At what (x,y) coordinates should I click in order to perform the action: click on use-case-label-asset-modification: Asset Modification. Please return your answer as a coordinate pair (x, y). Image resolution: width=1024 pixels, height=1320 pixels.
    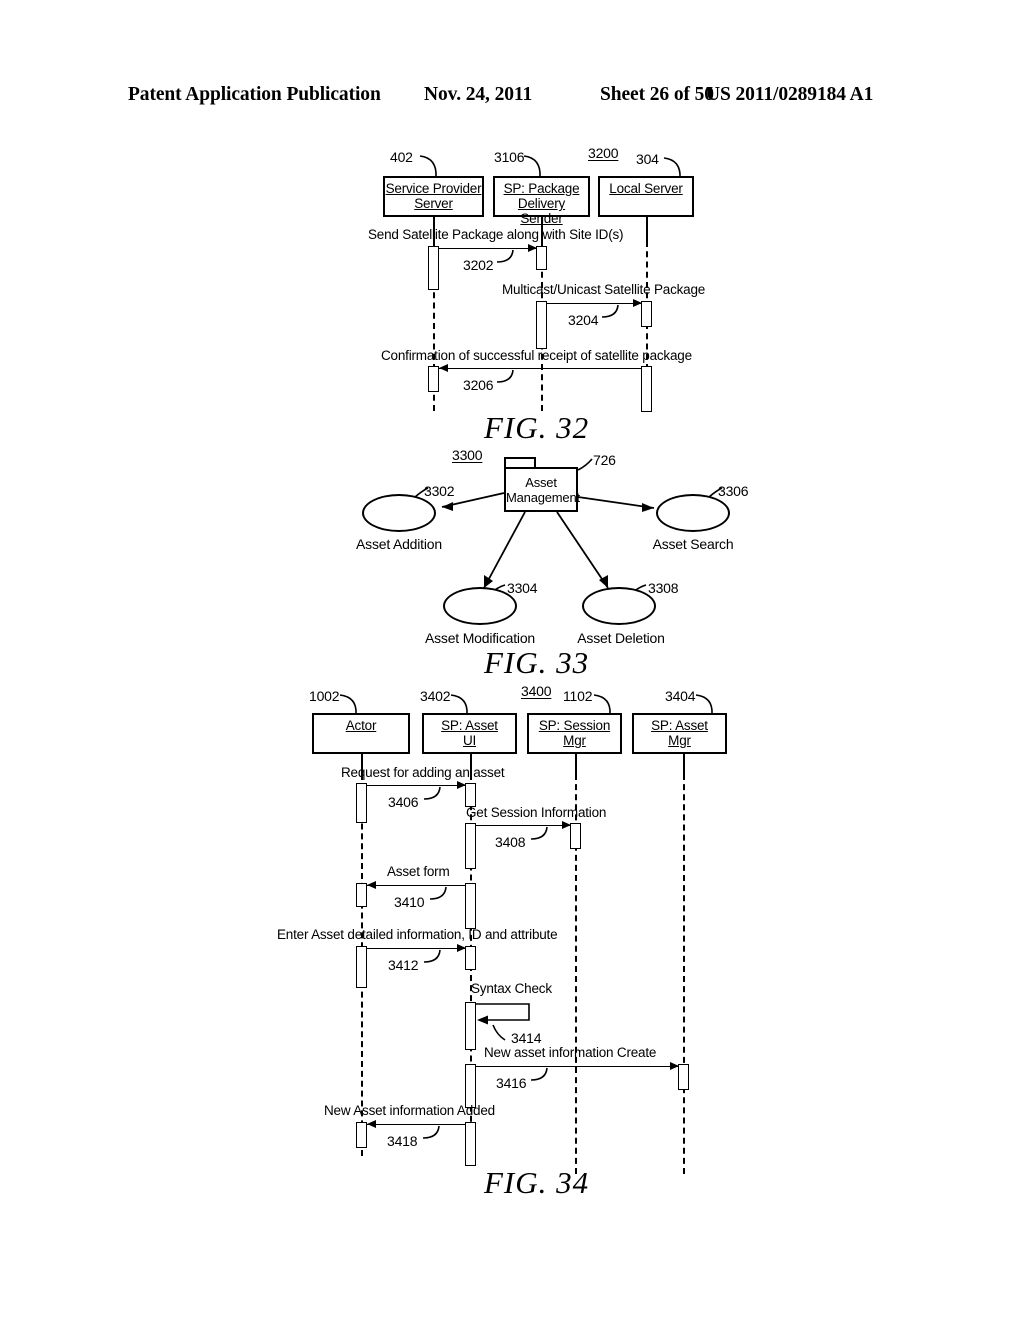
    Looking at the image, I should click on (479, 638).